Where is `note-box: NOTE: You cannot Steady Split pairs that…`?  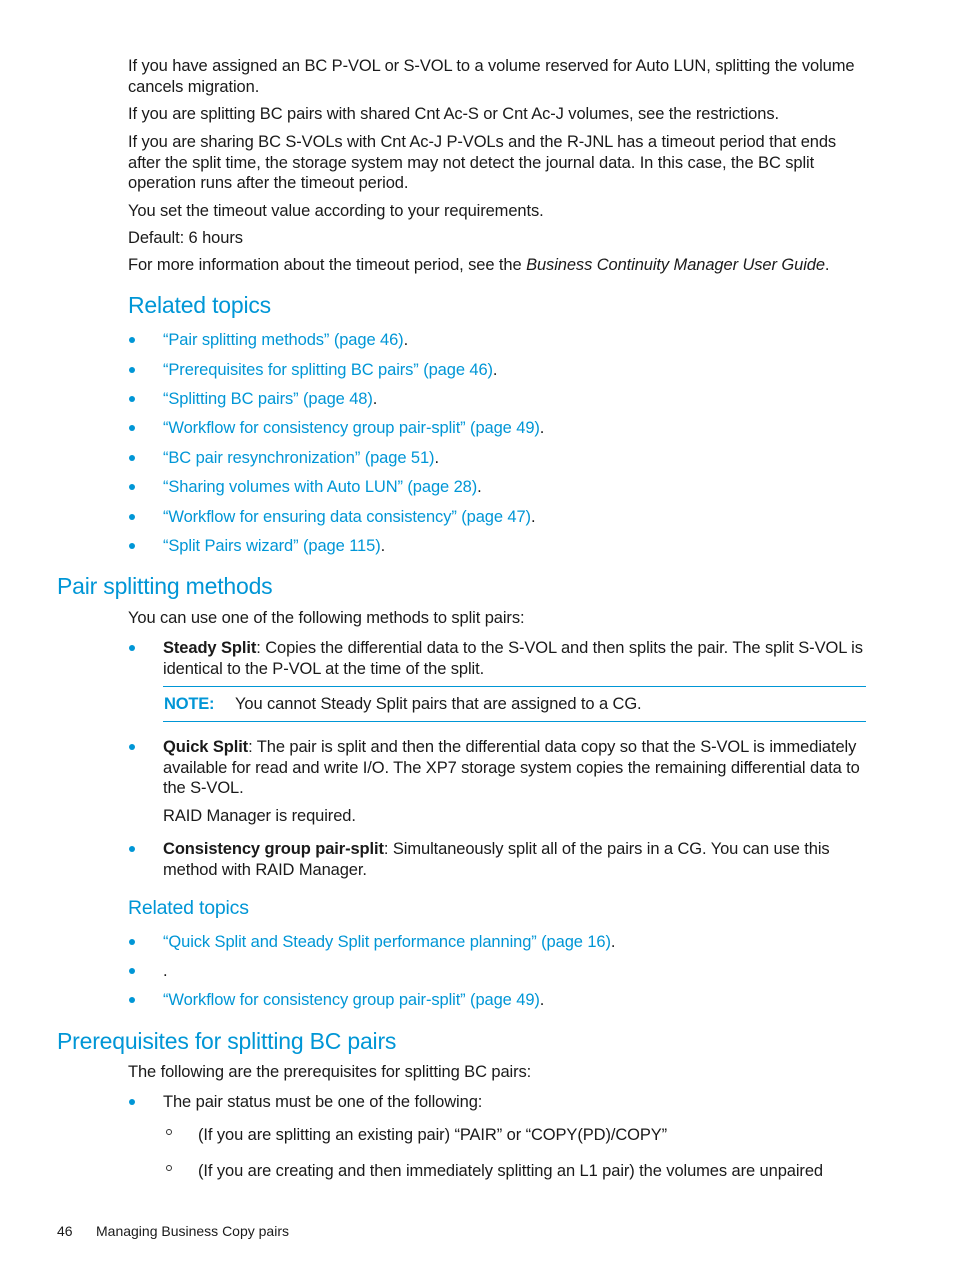
note-box: NOTE: You cannot Steady Split pairs that… is located at coordinates (514, 704).